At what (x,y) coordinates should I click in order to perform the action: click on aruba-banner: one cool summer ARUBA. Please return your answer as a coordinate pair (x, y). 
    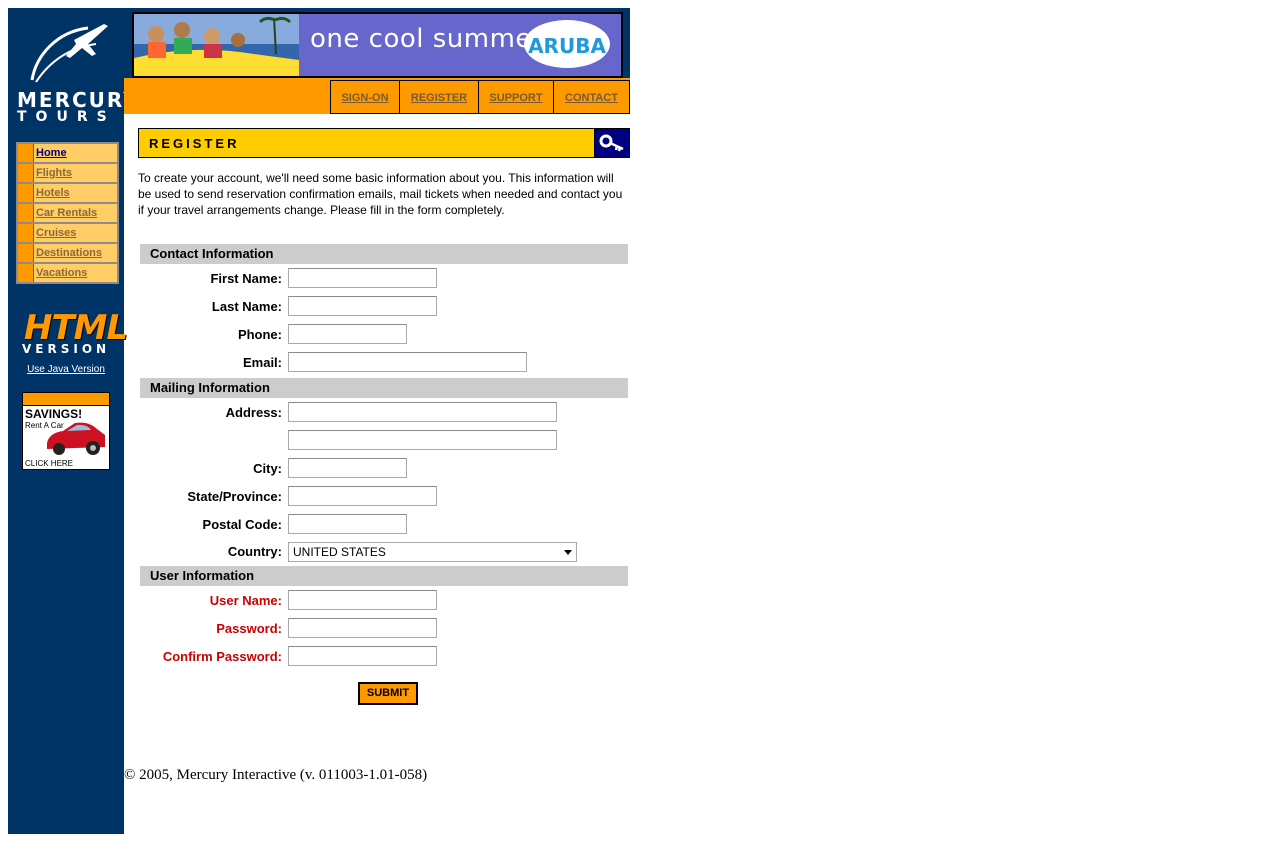
    Looking at the image, I should click on (377, 45).